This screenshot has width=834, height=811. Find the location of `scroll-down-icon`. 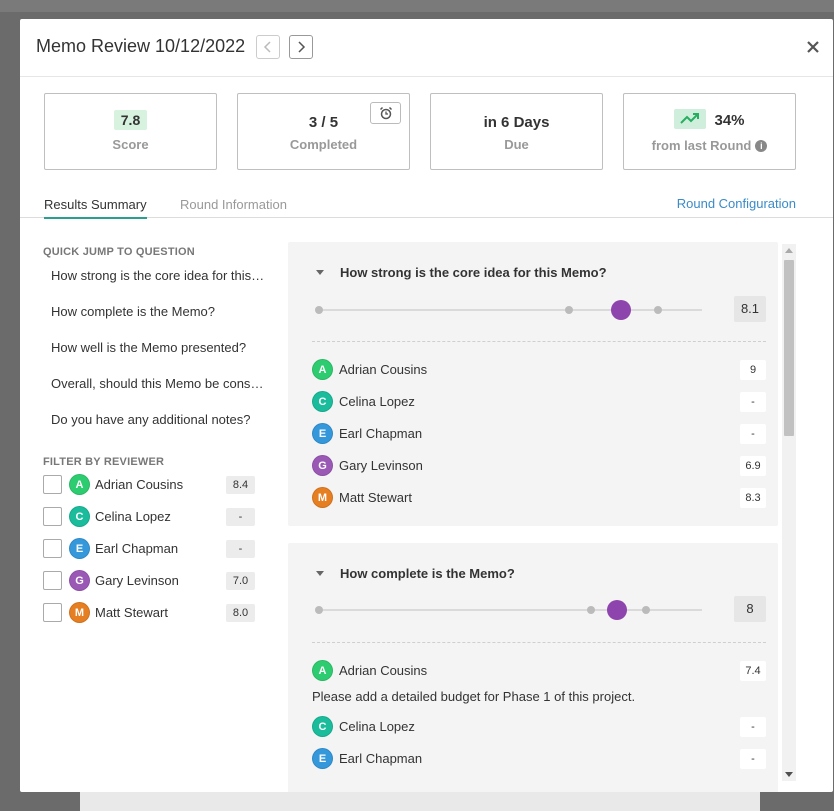

scroll-down-icon is located at coordinates (789, 774).